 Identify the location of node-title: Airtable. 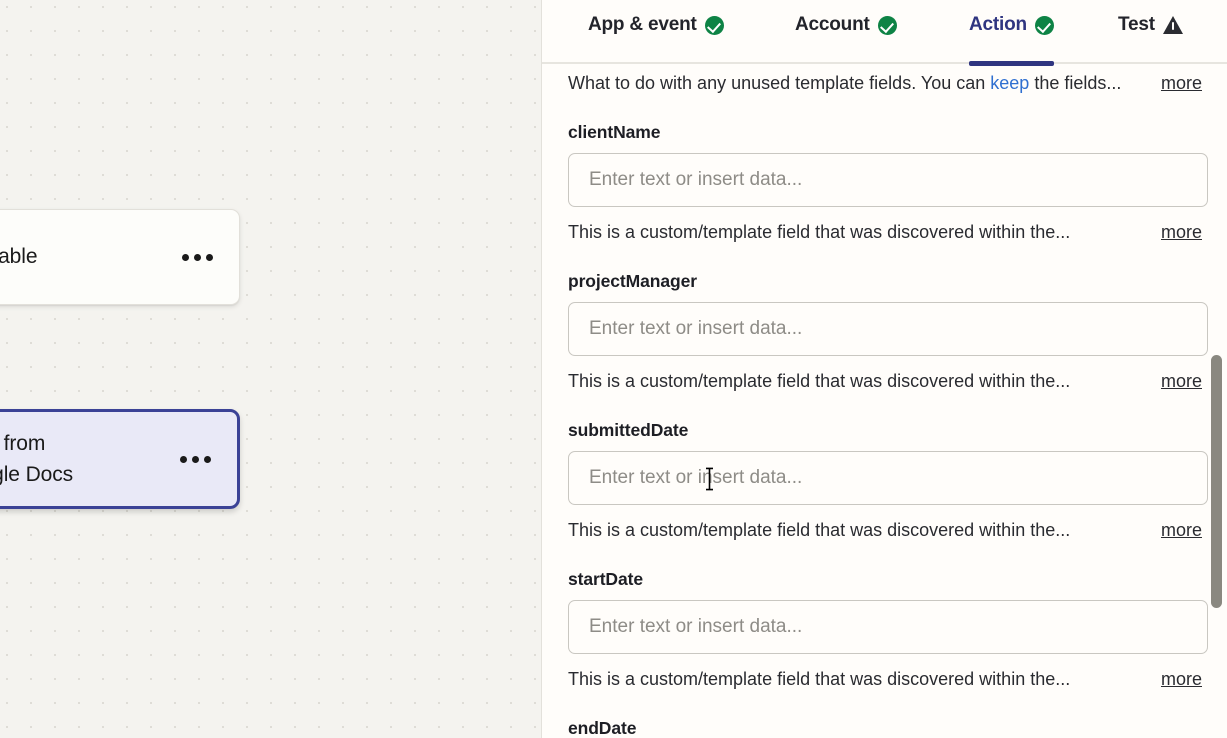
(19, 256).